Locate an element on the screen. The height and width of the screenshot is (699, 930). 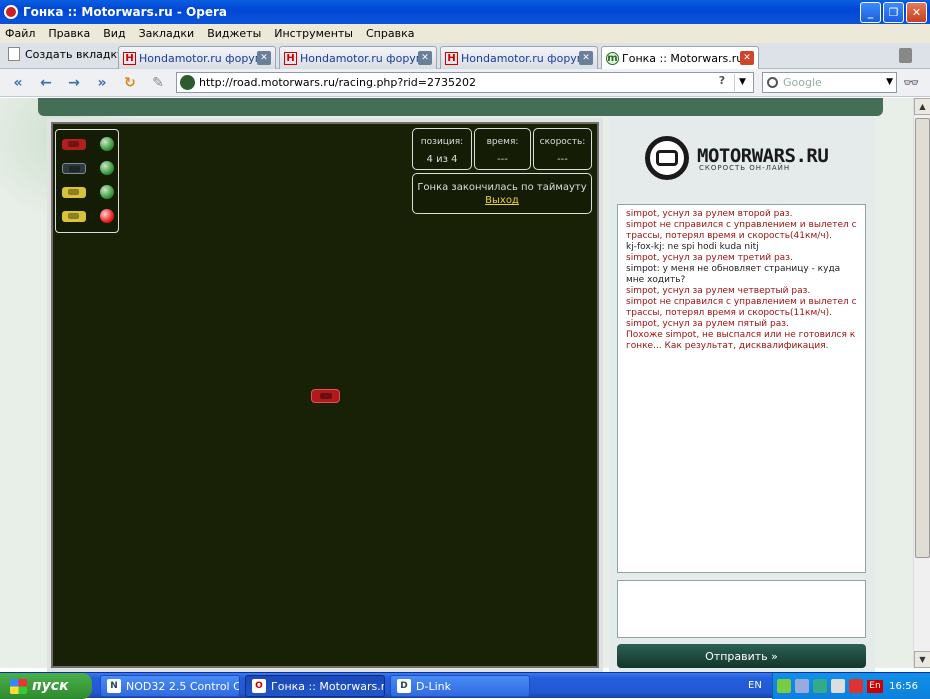
menu-view: Вид is located at coordinates (114, 33).